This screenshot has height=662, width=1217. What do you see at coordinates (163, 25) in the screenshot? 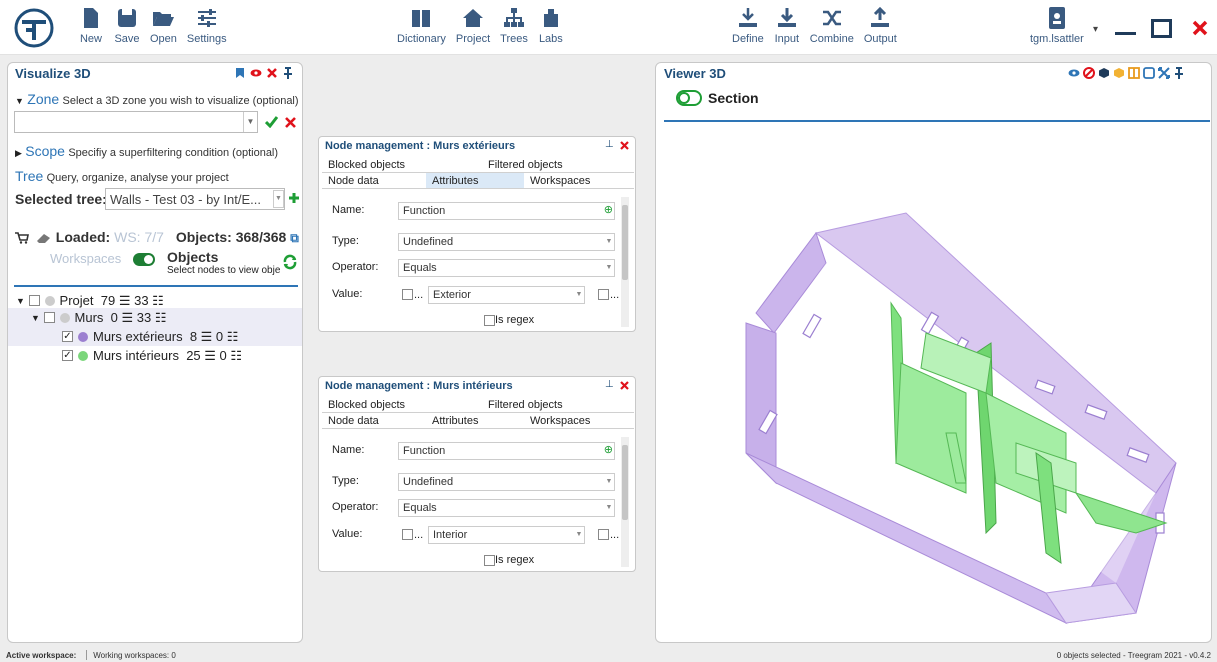
I see `open-button: Open` at bounding box center [163, 25].